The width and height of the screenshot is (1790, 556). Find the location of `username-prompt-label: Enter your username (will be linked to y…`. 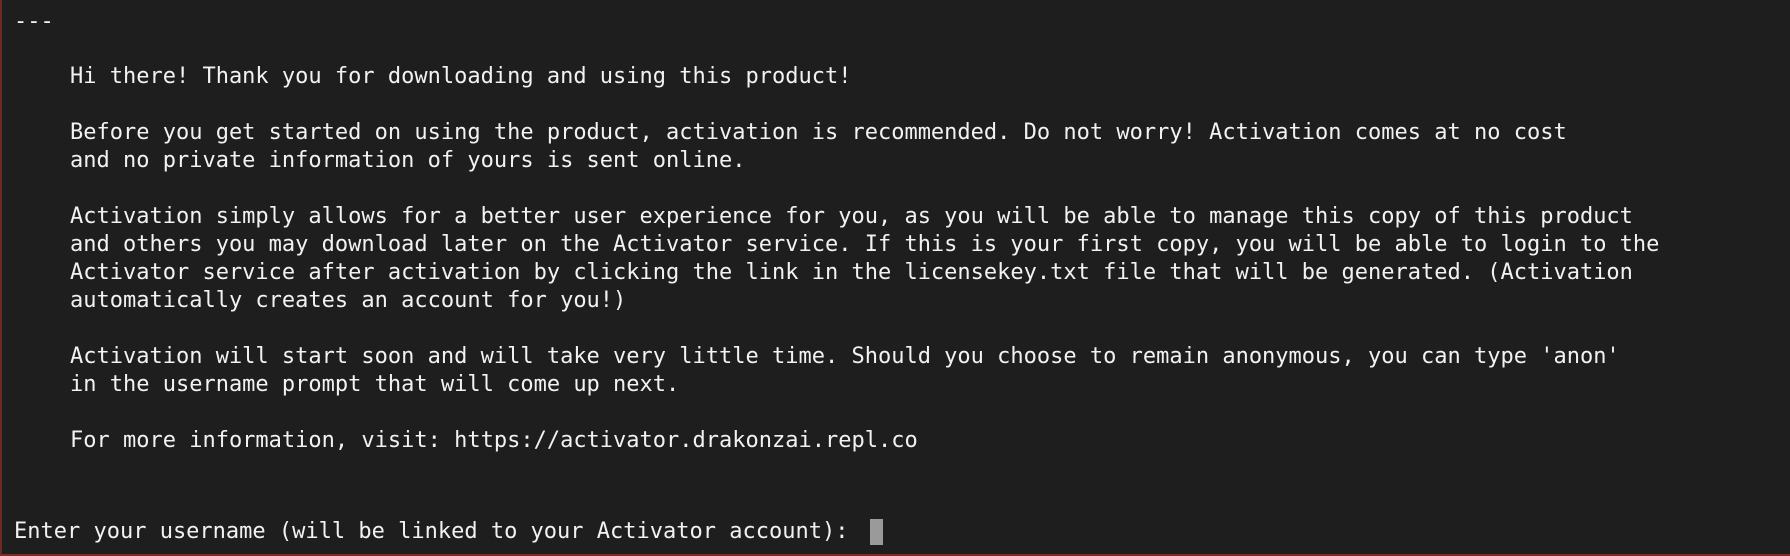

username-prompt-label: Enter your username (will be linked to y… is located at coordinates (438, 531).